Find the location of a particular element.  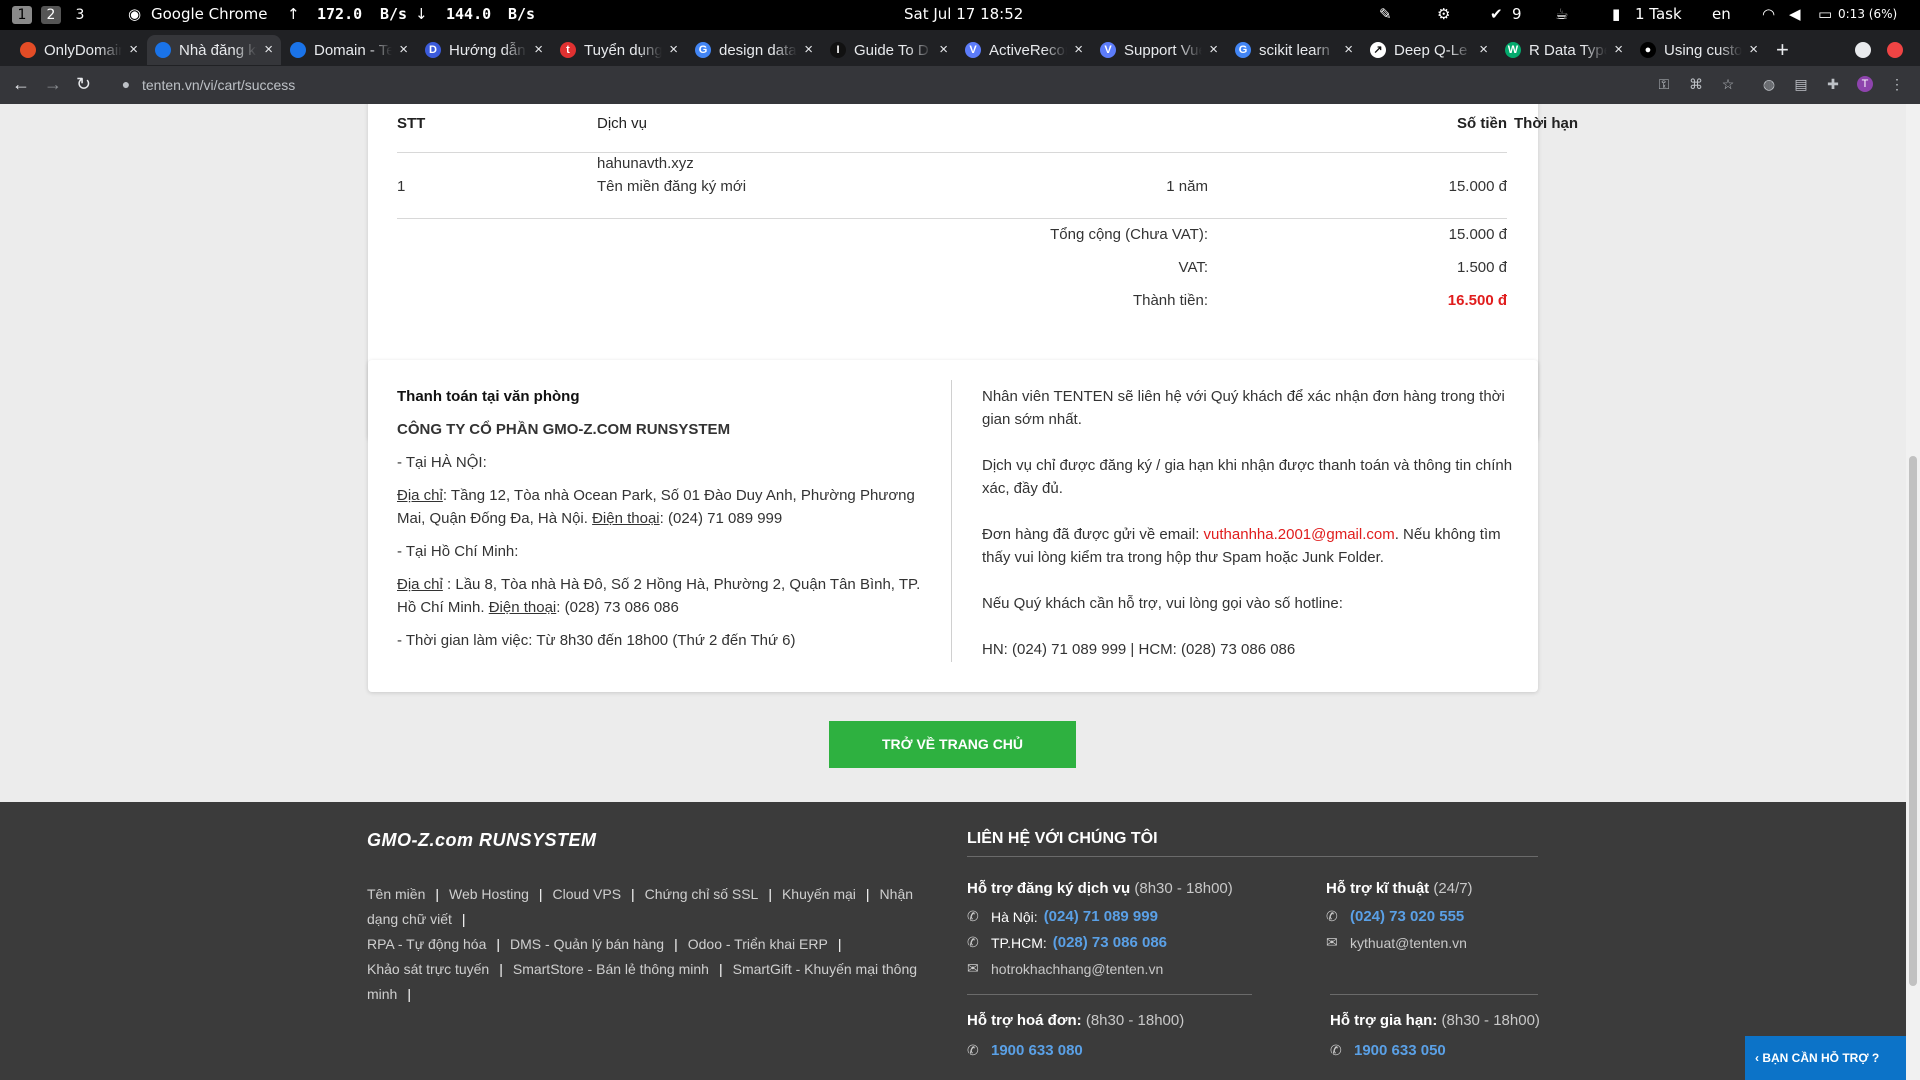

net-down-unit: B/s is located at coordinates (522, 14).